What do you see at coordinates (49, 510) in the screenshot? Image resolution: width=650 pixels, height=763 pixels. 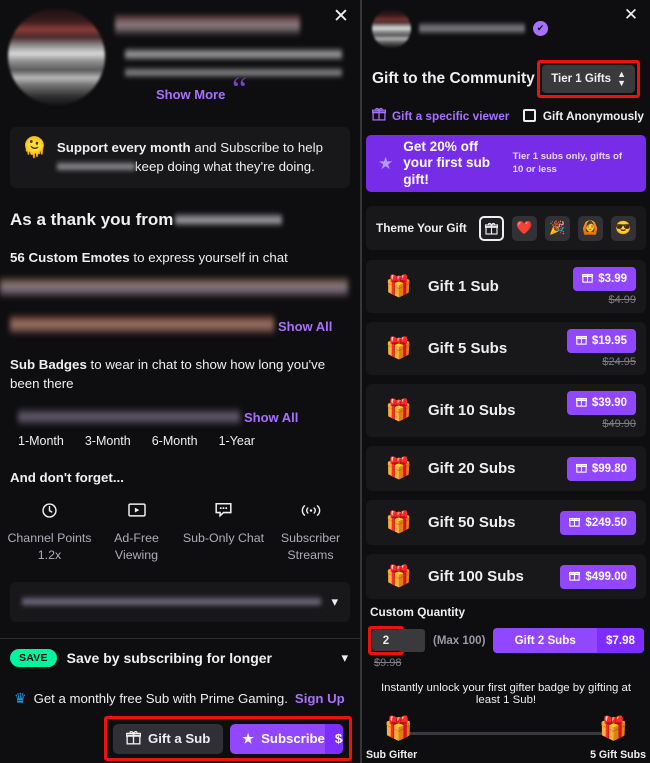 I see `channel-points-icon` at bounding box center [49, 510].